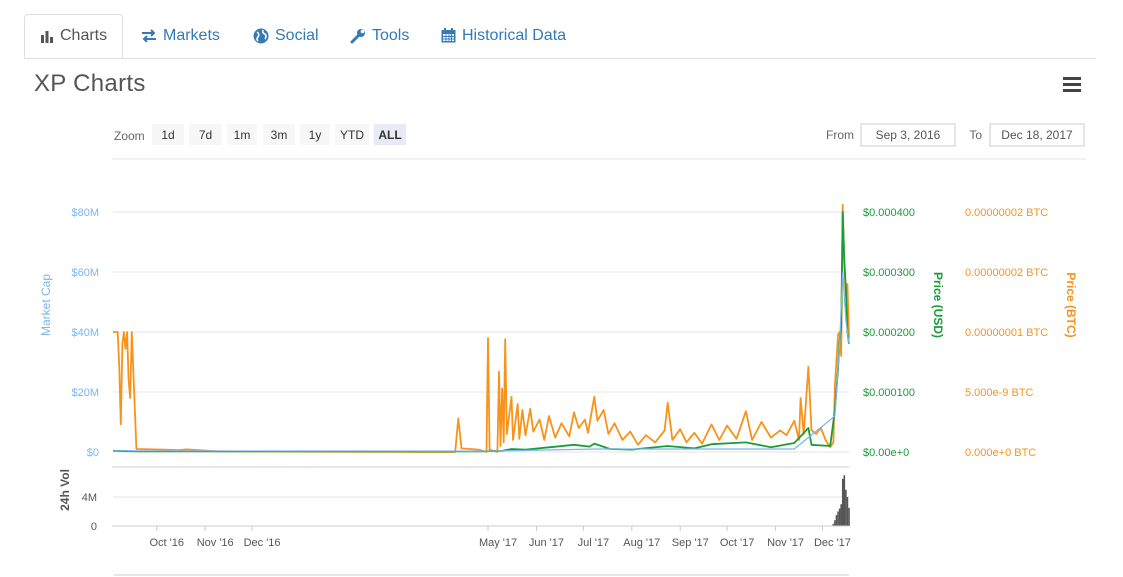 This screenshot has height=577, width=1123. Describe the element at coordinates (1000, 453) in the screenshot. I see `price-btc-tick-label: 0.000e+0 BTC` at that location.